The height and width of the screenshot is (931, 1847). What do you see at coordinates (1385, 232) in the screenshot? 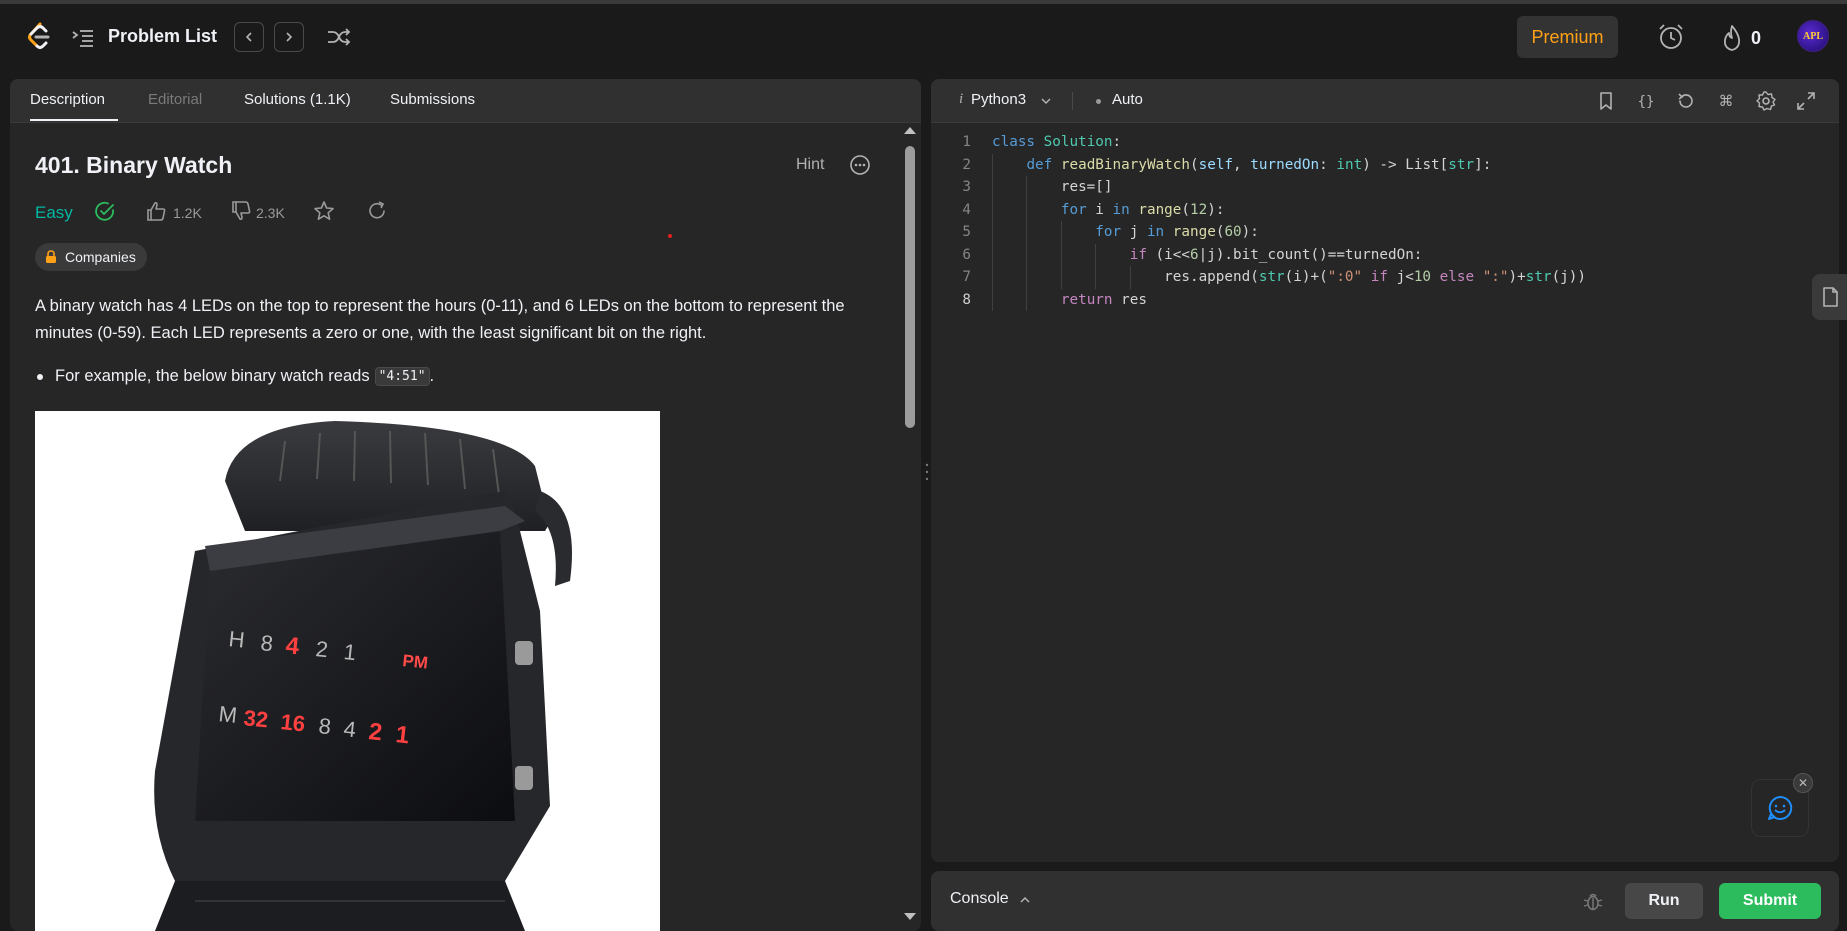
I see `code-line: 5 for j in range(60):` at bounding box center [1385, 232].